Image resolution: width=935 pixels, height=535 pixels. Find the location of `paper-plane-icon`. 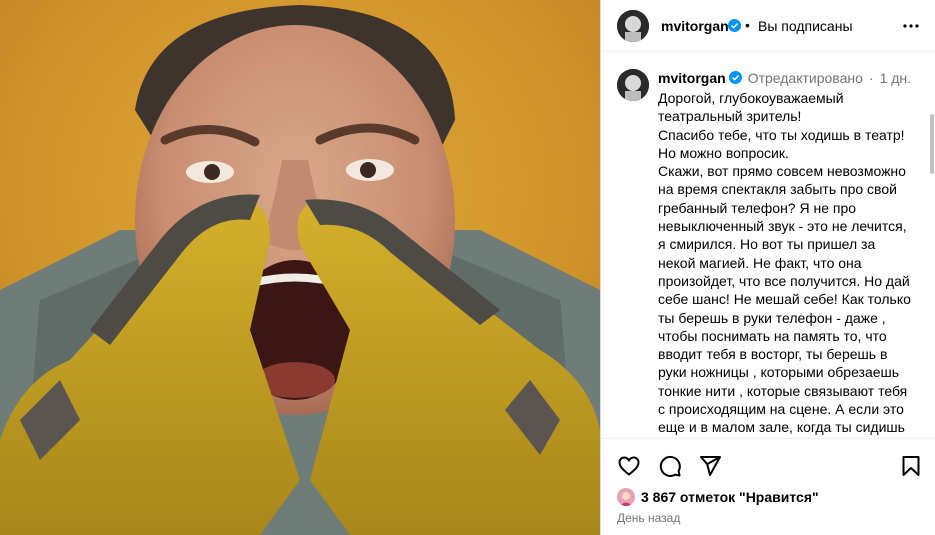

paper-plane-icon is located at coordinates (710, 466).